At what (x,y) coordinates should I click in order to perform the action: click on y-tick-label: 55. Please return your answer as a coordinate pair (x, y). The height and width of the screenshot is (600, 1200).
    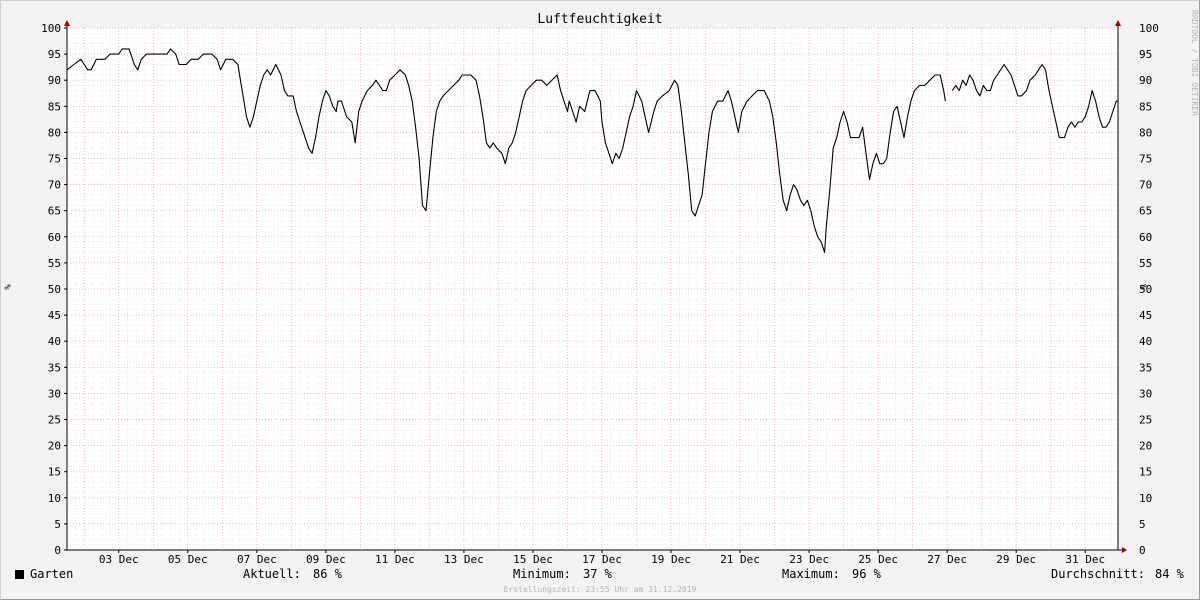
    Looking at the image, I should click on (54, 263).